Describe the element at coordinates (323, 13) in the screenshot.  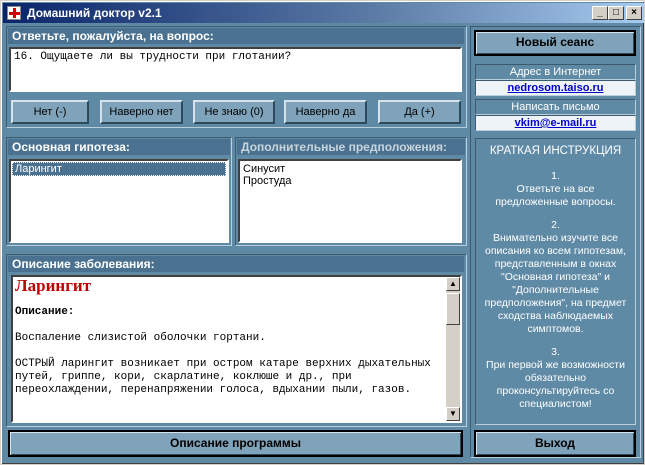
I see `title-bar: Домашний доктор v2.1 _ □ ×` at that location.